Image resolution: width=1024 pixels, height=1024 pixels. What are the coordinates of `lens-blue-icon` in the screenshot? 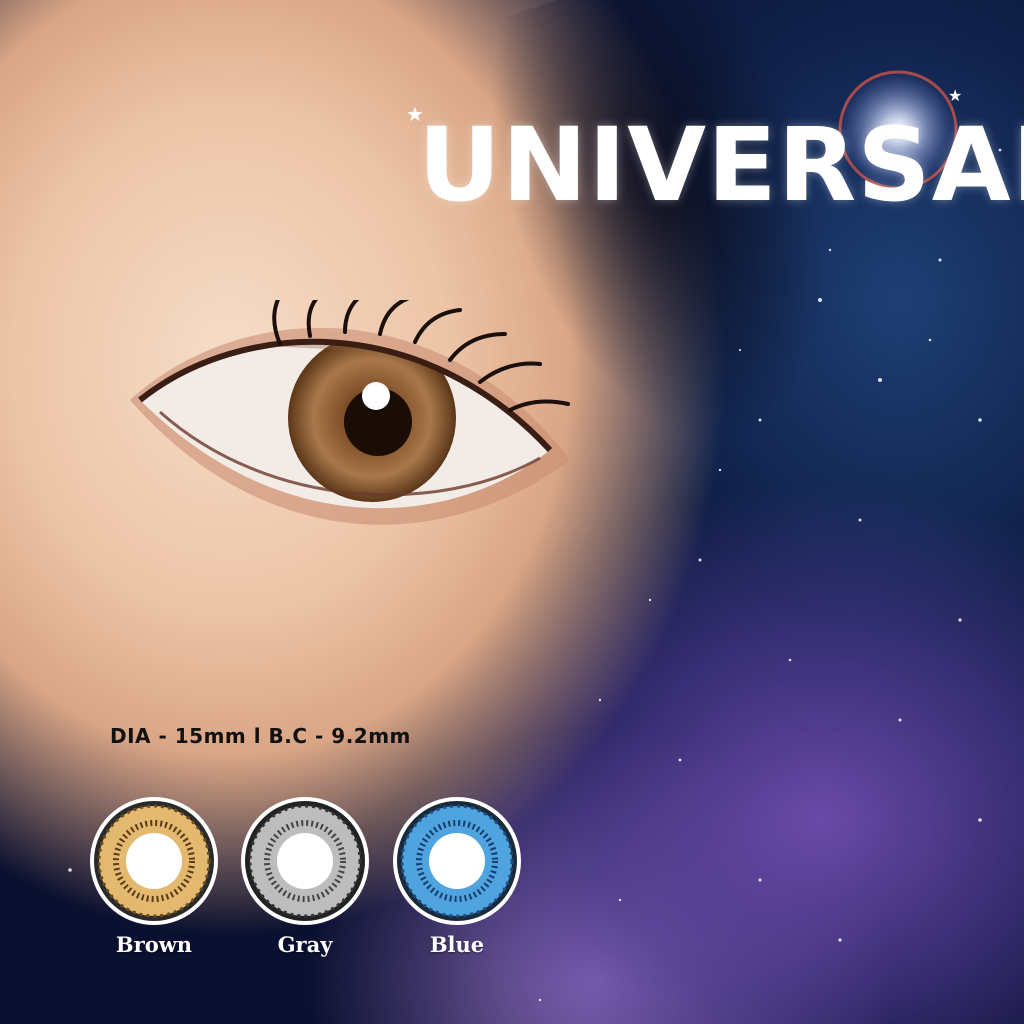 It's located at (457, 861).